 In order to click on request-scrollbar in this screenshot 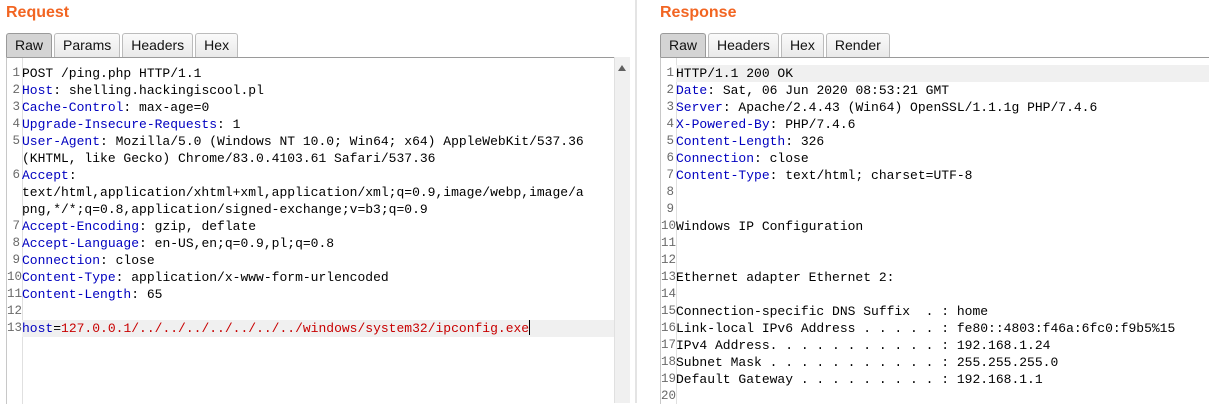, I will do `click(622, 230)`.